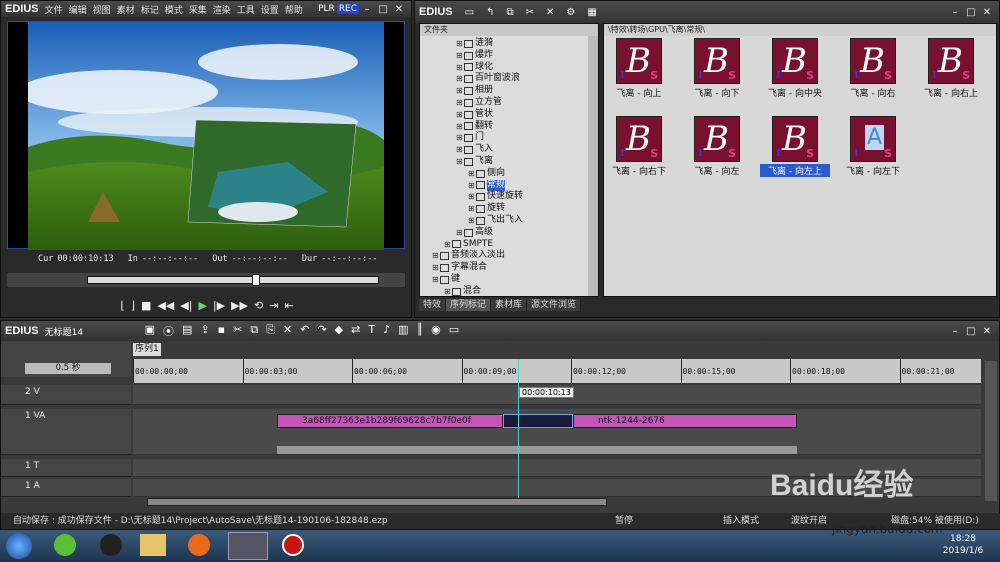 This screenshot has width=1000, height=562. I want to click on mark-out-icon: ⌋, so click(133, 305).